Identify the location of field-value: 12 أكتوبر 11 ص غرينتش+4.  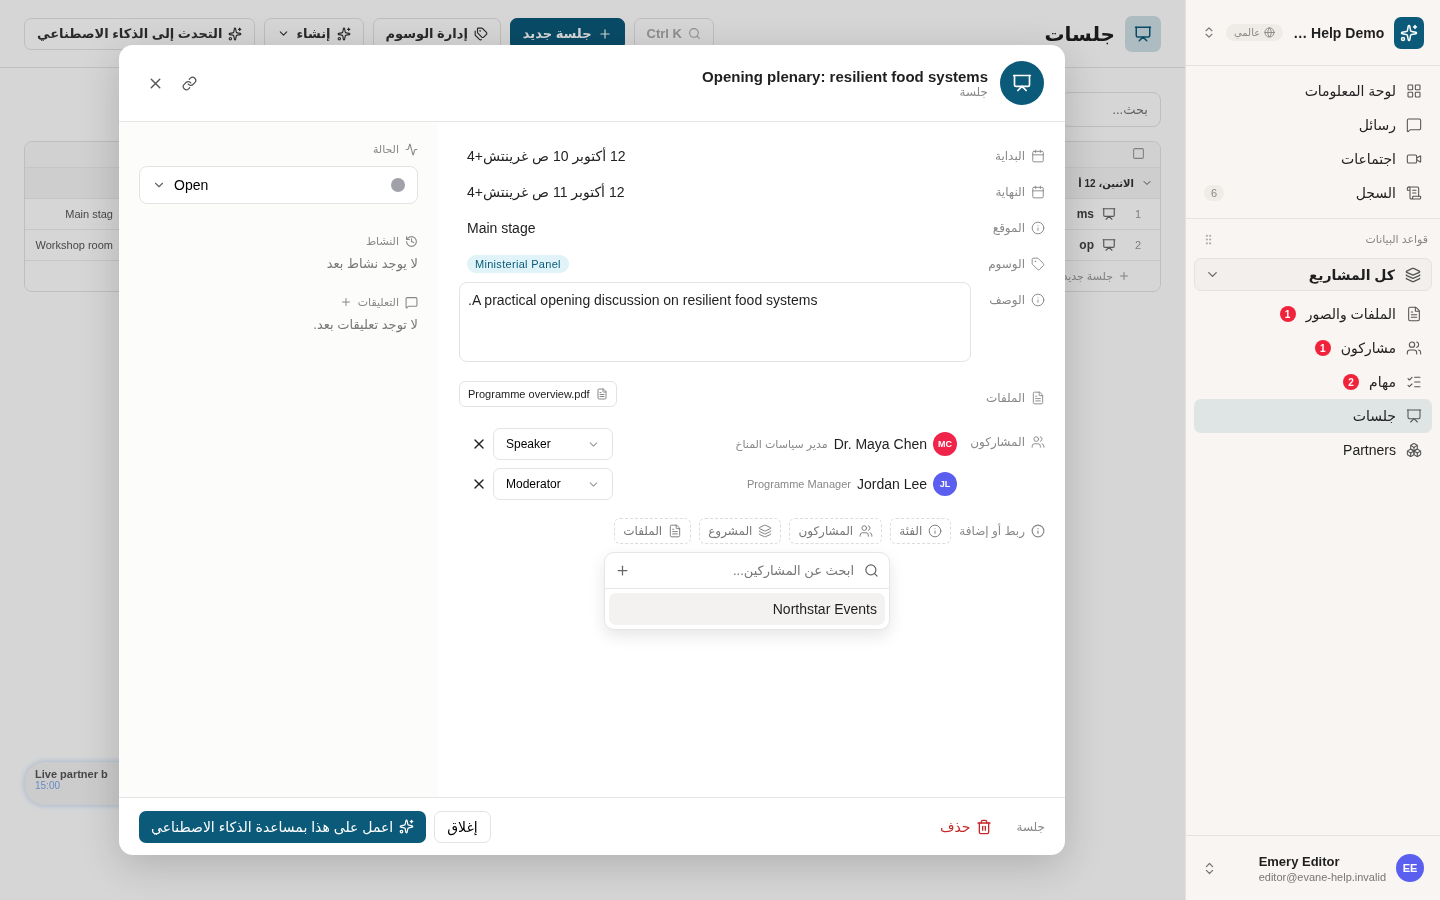
(715, 192).